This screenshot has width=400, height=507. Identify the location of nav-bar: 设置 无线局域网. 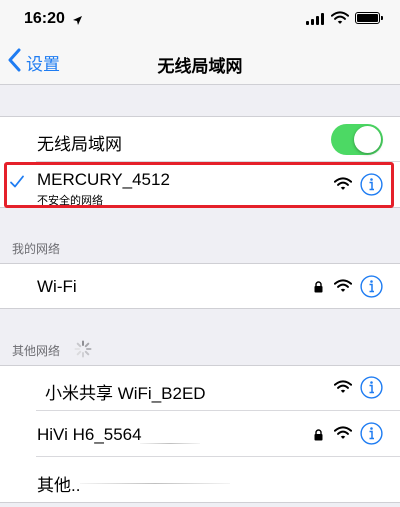
(200, 62).